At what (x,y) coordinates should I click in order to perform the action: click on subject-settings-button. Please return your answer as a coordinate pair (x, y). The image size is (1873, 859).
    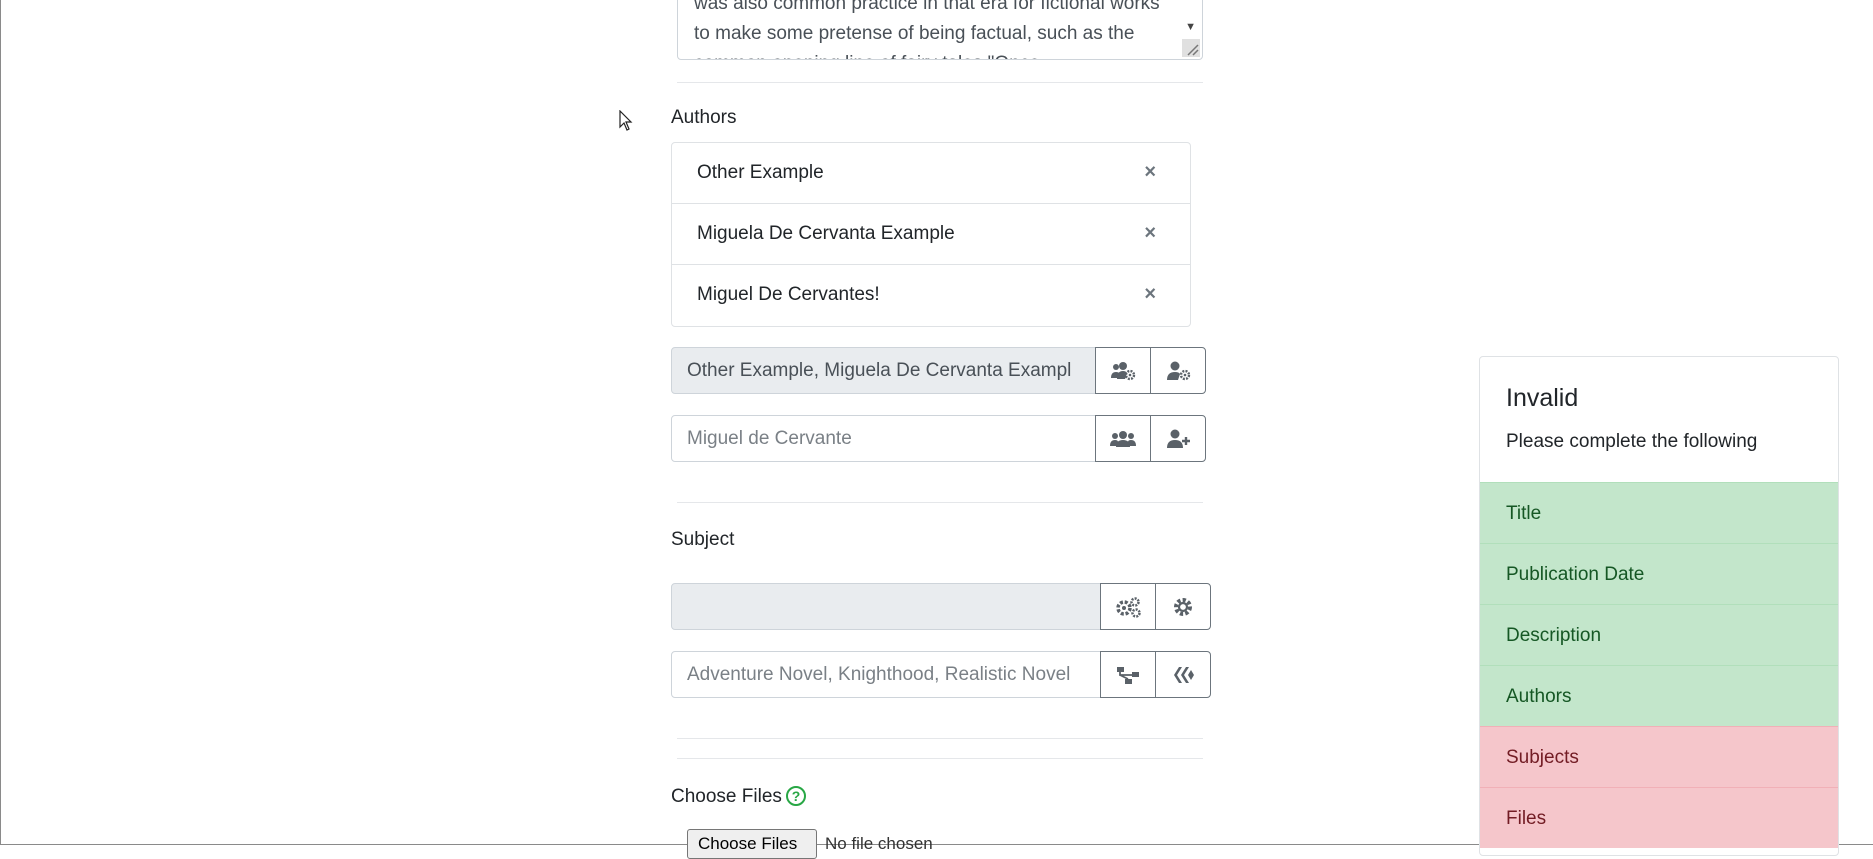
    Looking at the image, I should click on (1183, 606).